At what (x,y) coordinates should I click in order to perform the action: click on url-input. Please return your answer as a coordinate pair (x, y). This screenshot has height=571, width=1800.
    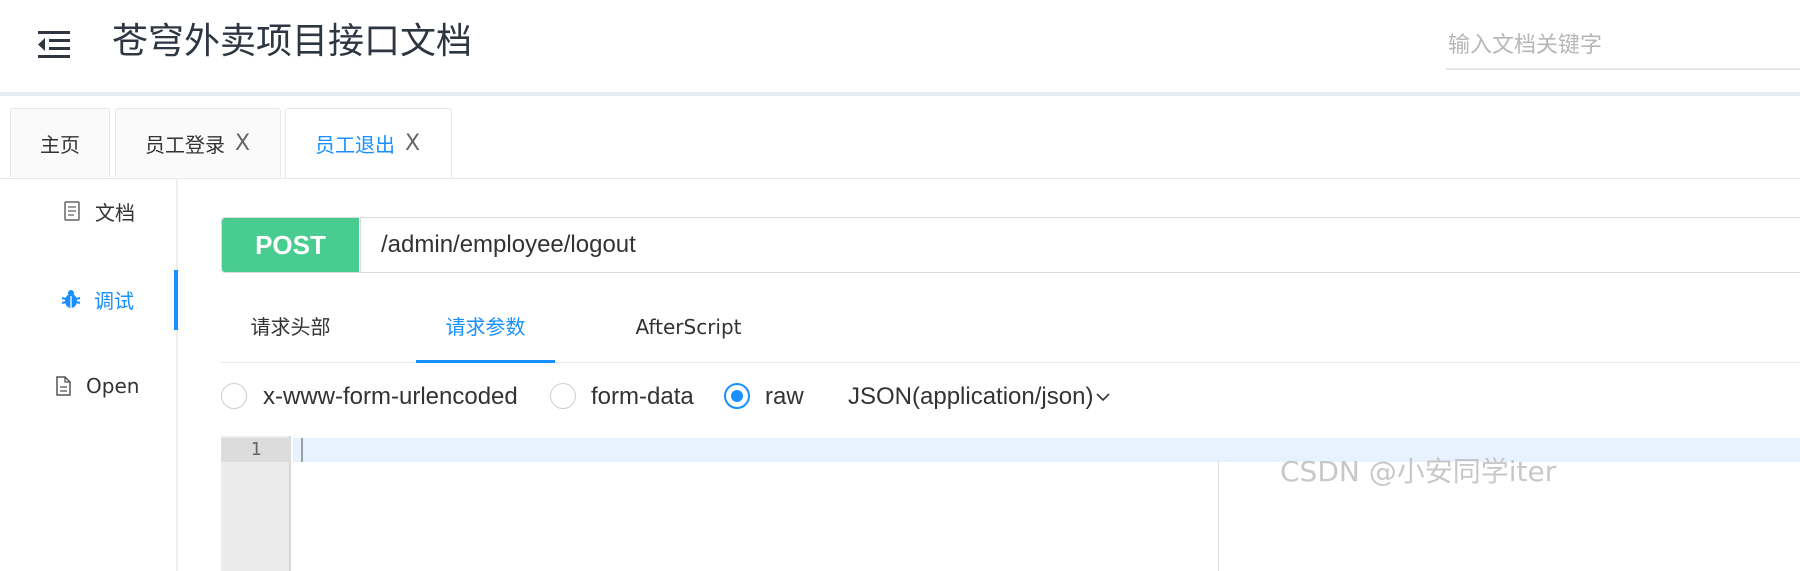
    Looking at the image, I should click on (1080, 245).